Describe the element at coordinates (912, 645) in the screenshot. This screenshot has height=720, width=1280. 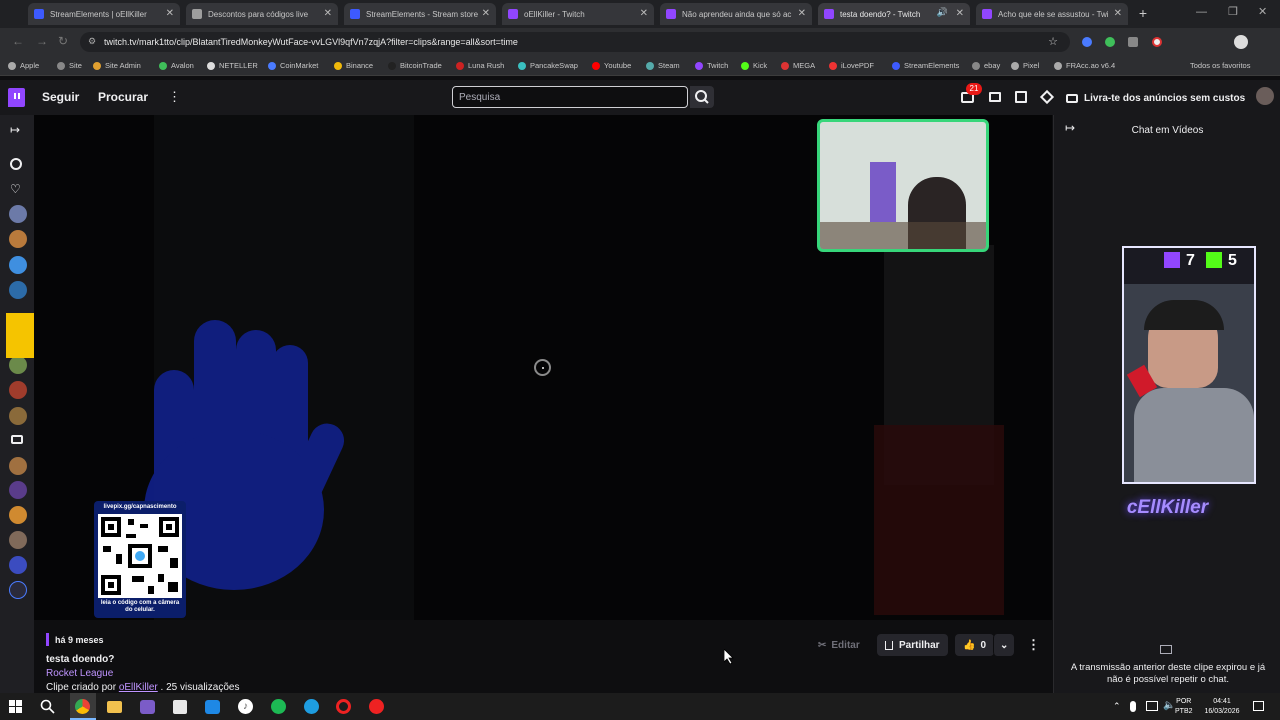
I see `share-button: Partilhar` at that location.